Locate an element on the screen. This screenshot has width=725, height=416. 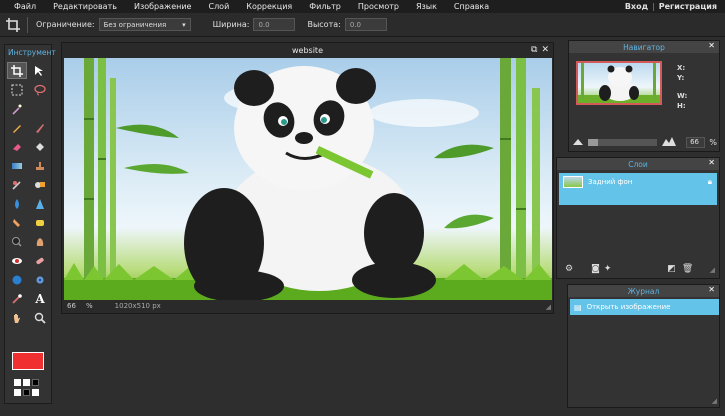
navigator-title: Навигатор is located at coordinates (644, 47).